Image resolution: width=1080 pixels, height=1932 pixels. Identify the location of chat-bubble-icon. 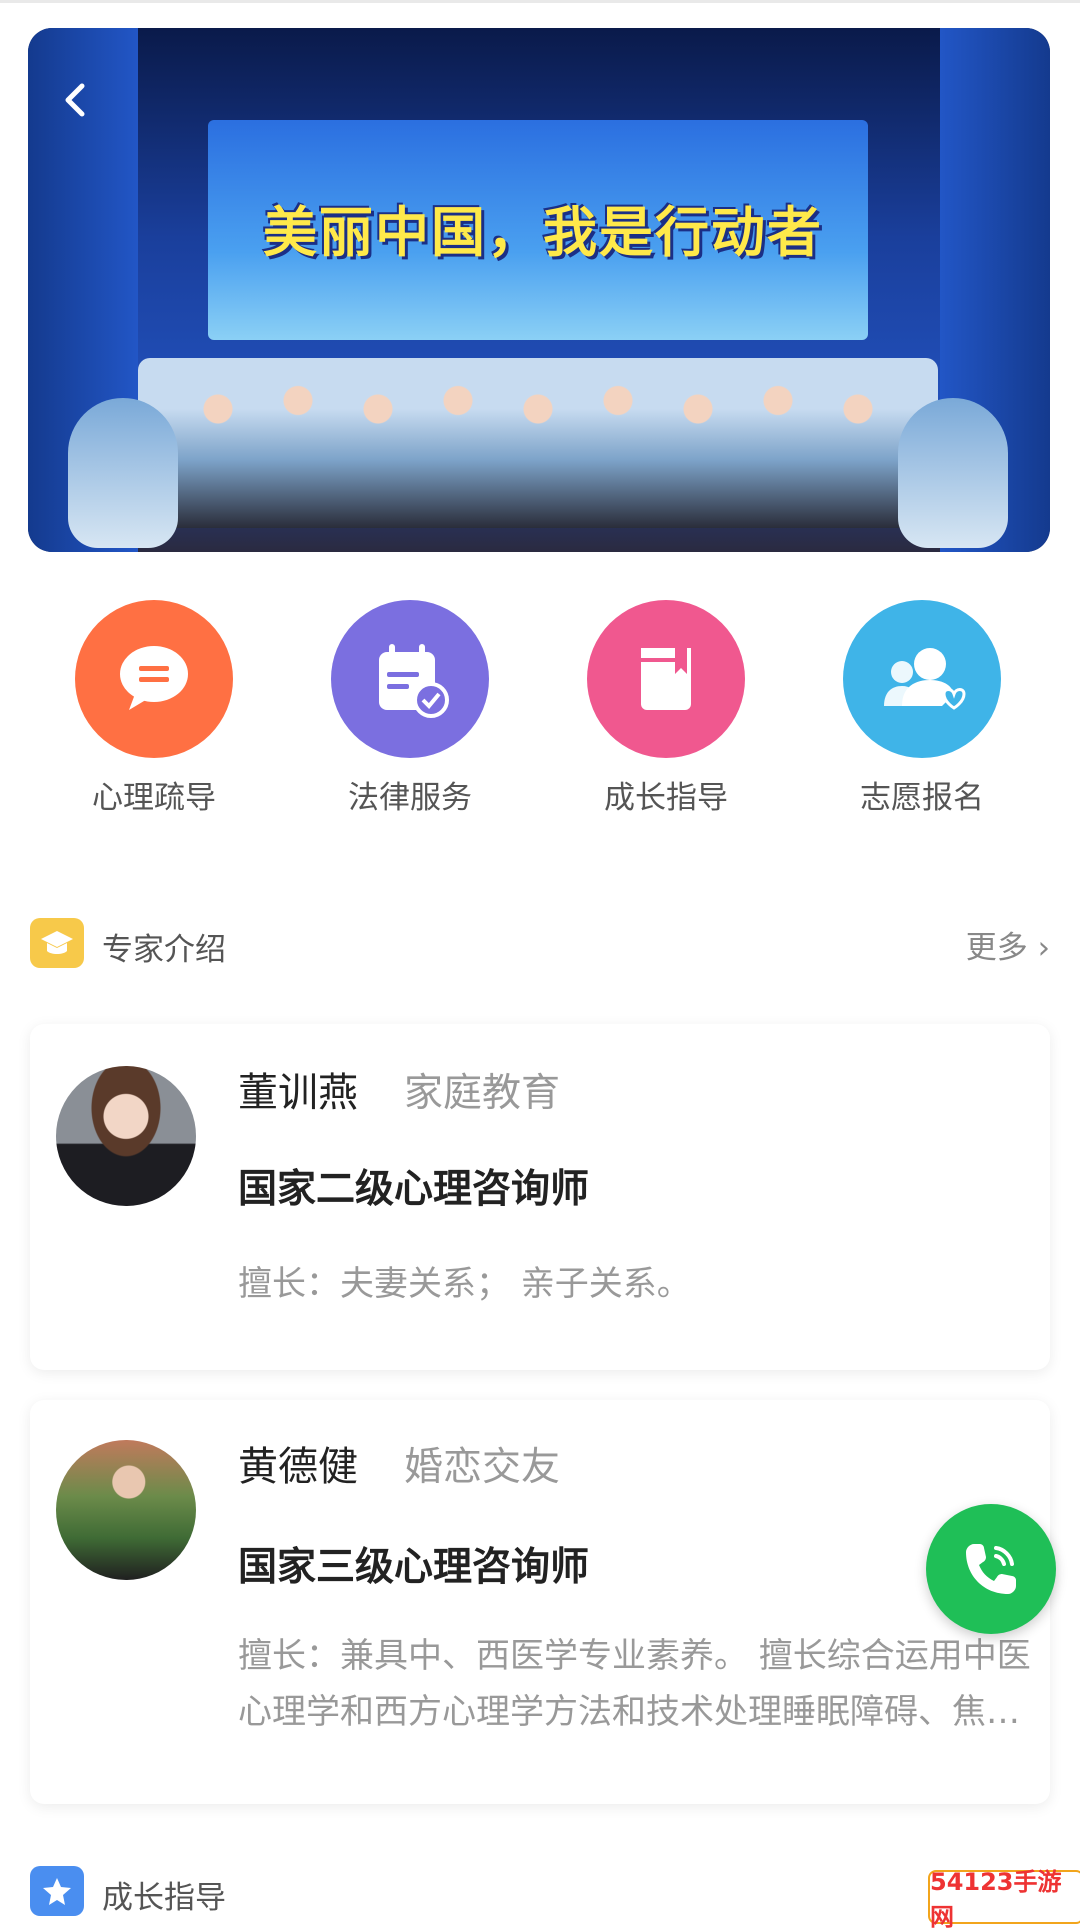
(154, 679).